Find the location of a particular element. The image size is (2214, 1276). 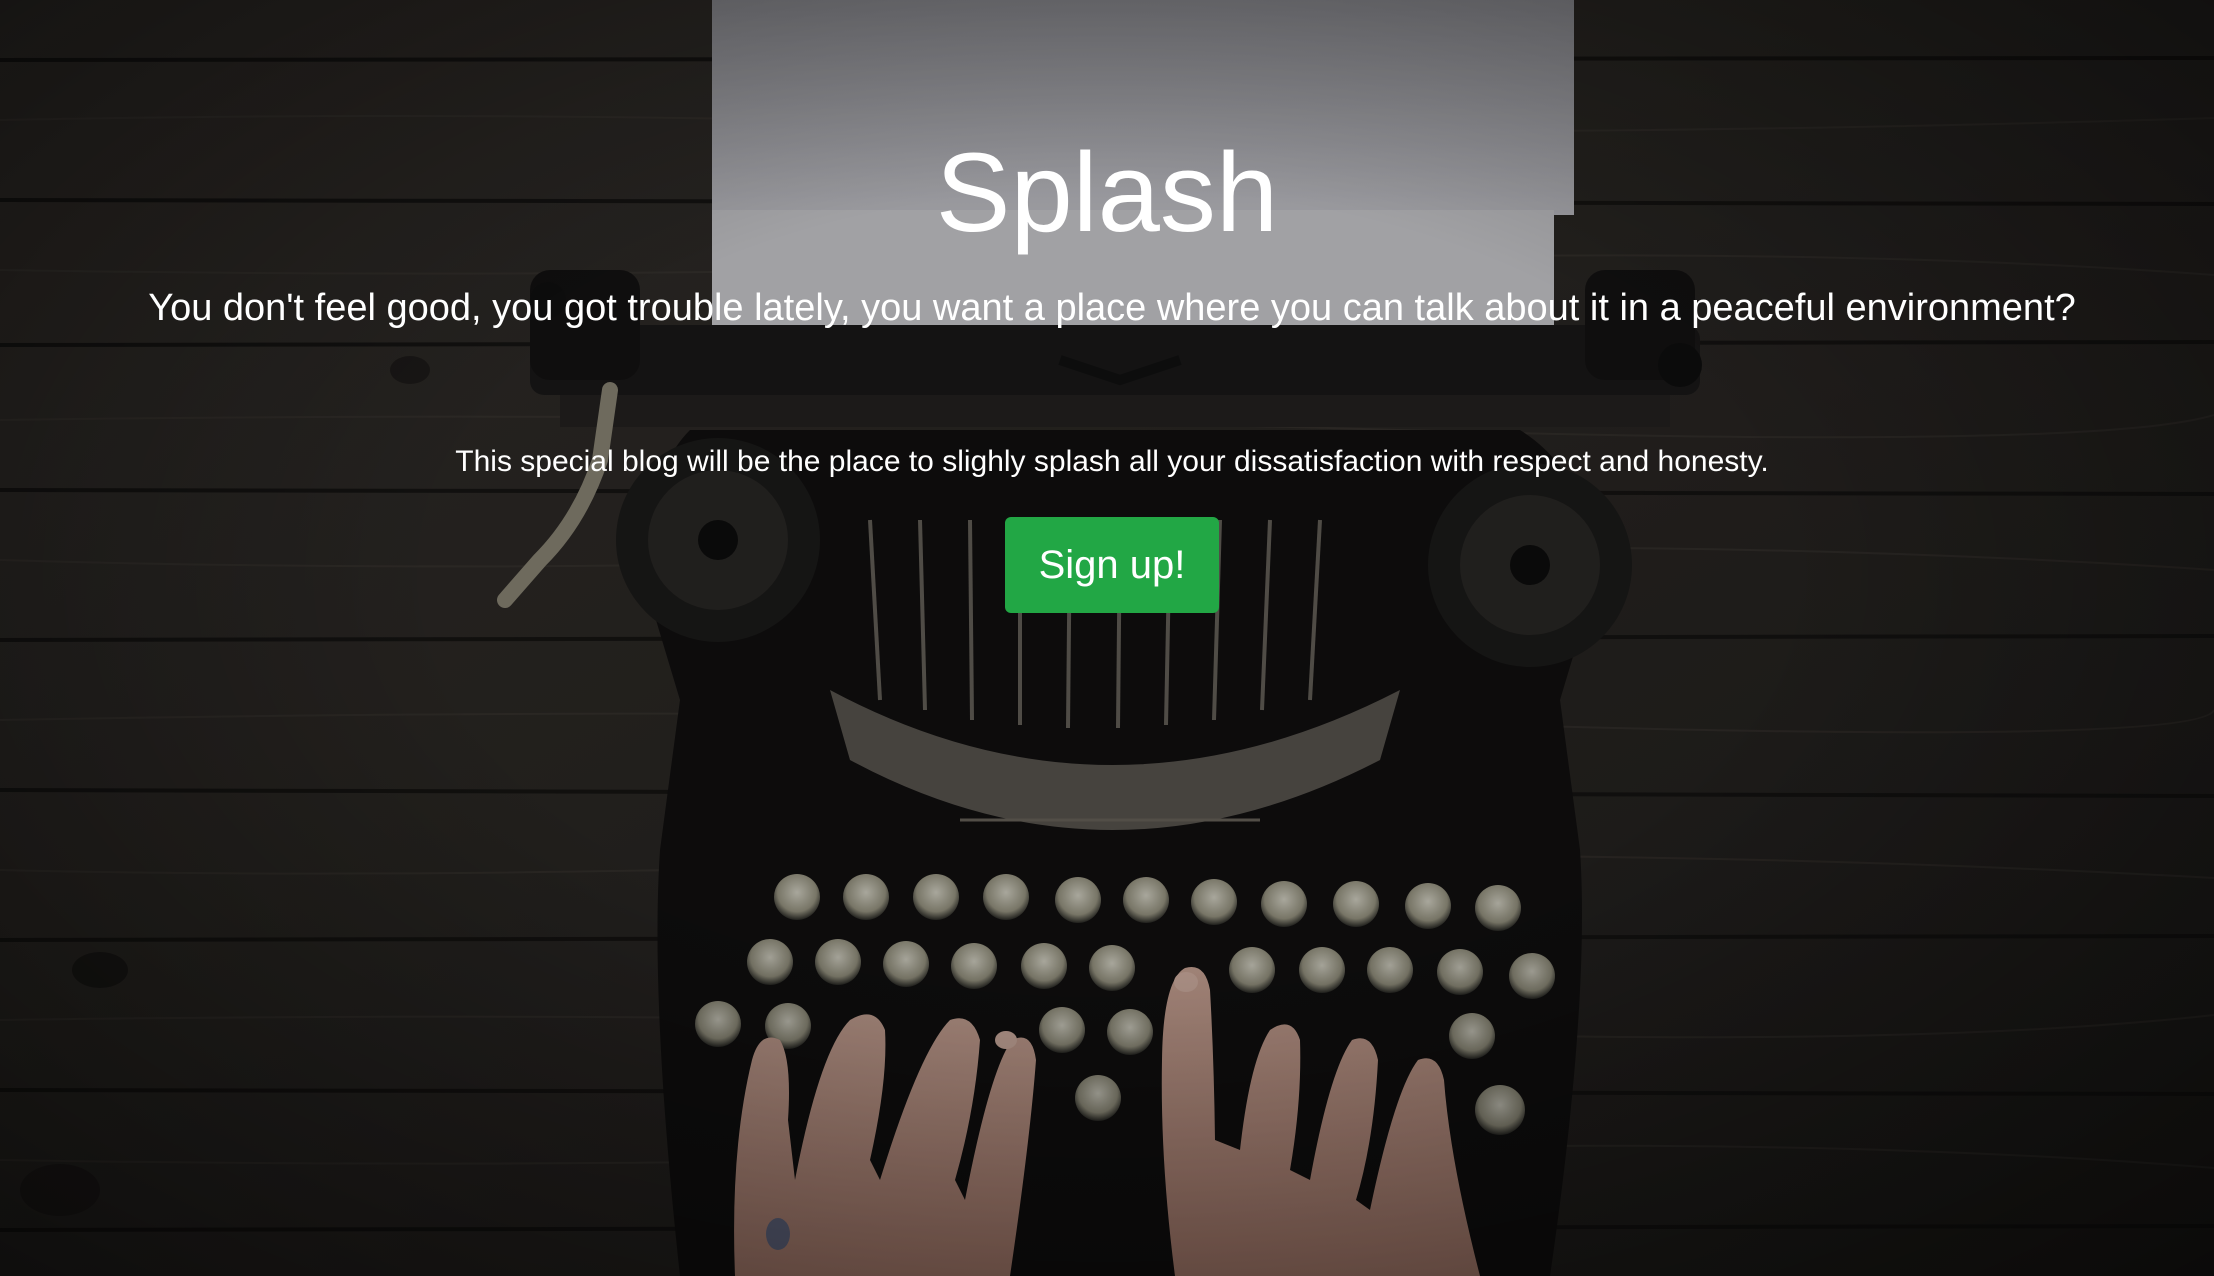

sign-up-button: Sign up! is located at coordinates (1112, 565).